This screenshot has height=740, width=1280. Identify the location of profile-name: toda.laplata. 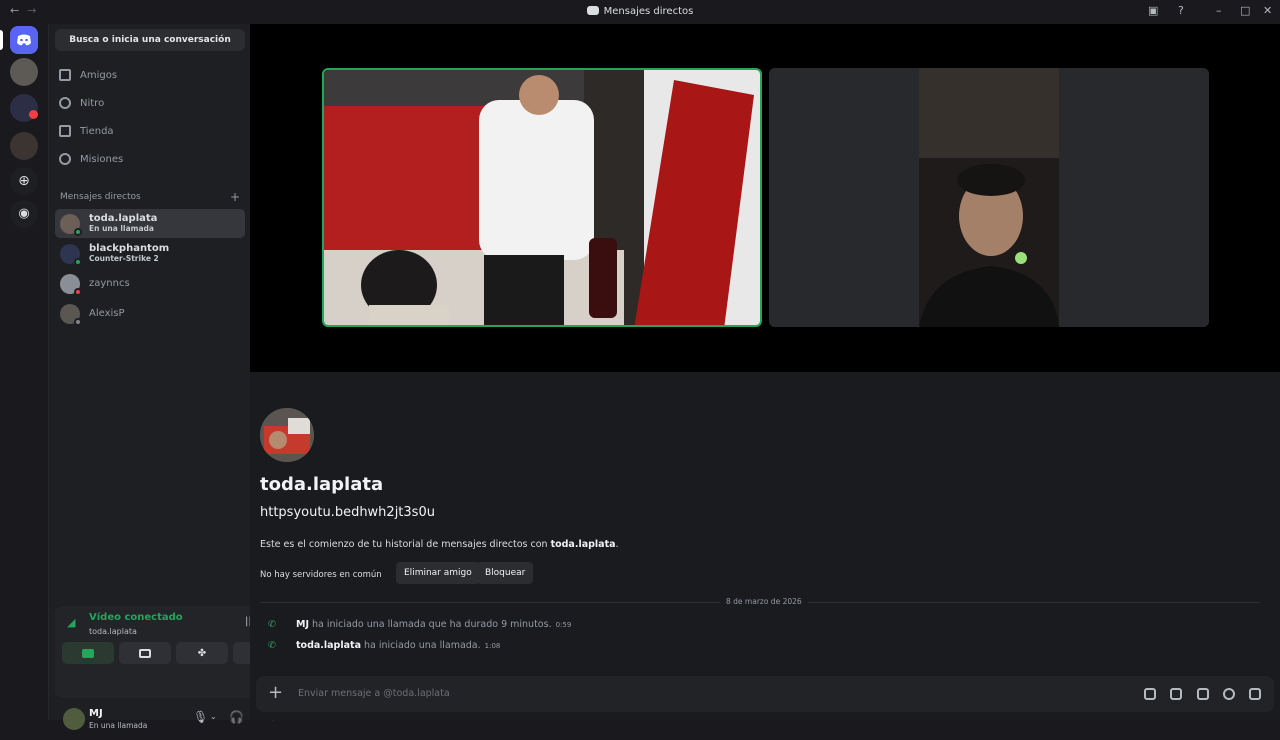
(322, 484).